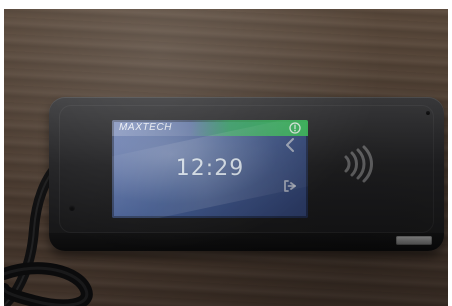 The width and height of the screenshot is (452, 306). What do you see at coordinates (295, 128) in the screenshot?
I see `status-icon` at bounding box center [295, 128].